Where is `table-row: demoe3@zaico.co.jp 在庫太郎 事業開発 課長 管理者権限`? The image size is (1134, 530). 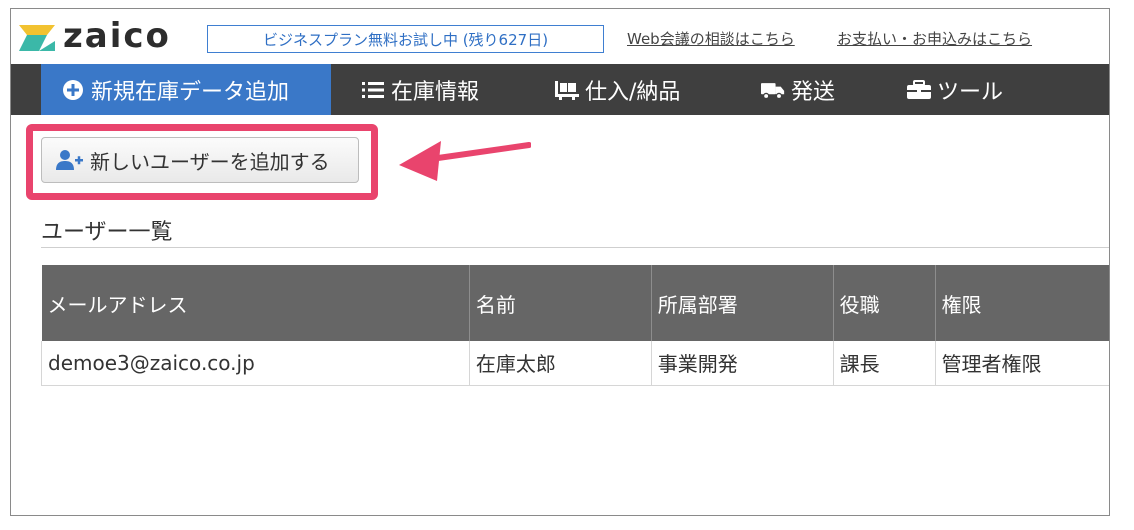 table-row: demoe3@zaico.co.jp 在庫太郎 事業開発 課長 管理者権限 is located at coordinates (575, 363).